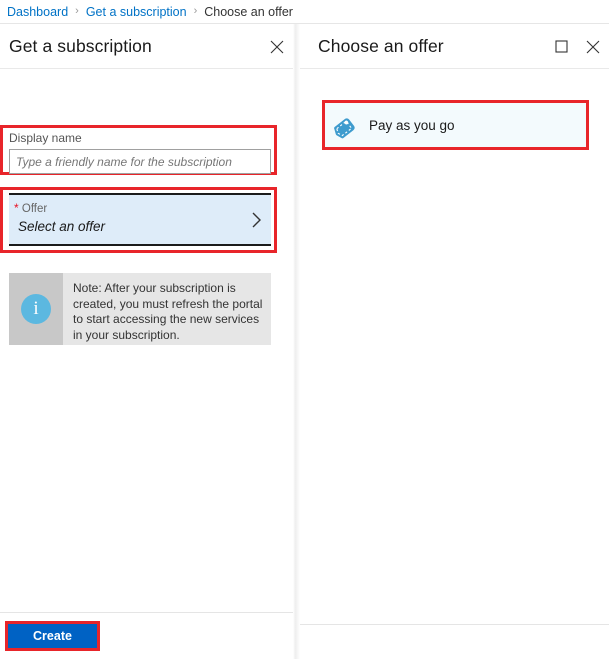 The height and width of the screenshot is (659, 609). Describe the element at coordinates (257, 221) in the screenshot. I see `chevron-right-icon` at that location.